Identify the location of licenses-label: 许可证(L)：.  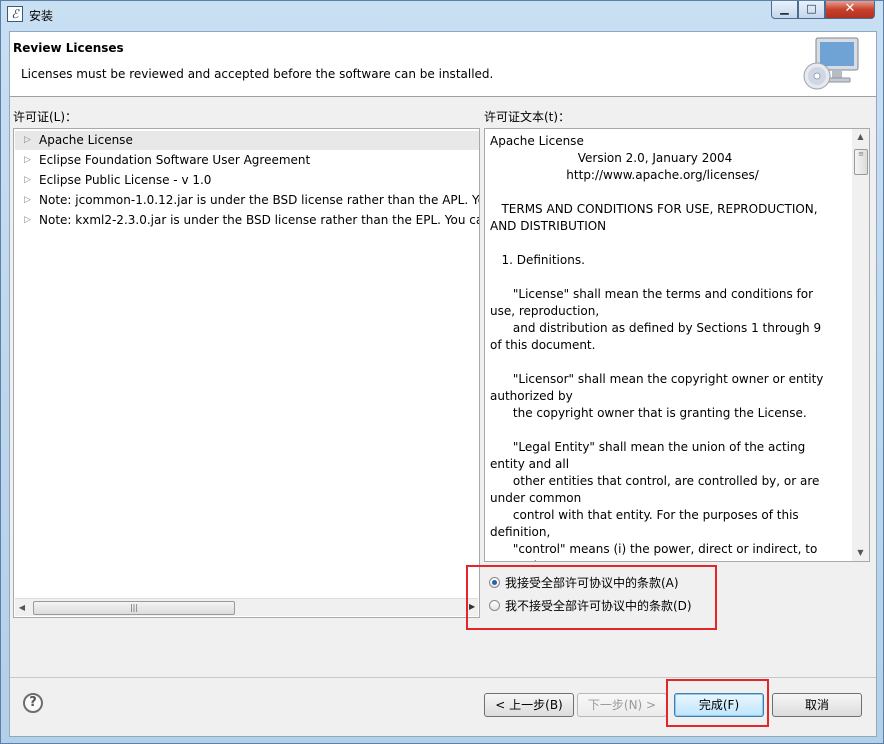
(45, 117).